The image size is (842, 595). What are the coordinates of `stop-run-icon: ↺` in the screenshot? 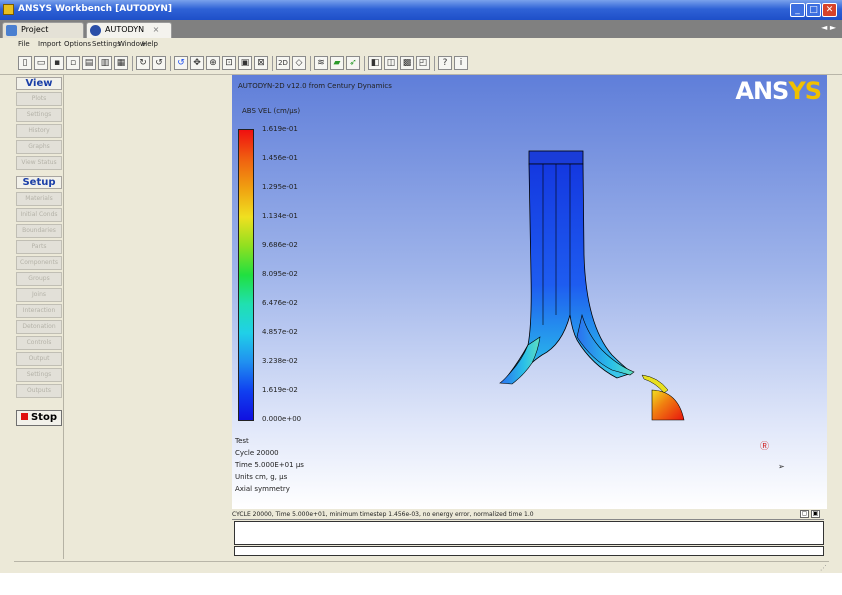 It's located at (159, 63).